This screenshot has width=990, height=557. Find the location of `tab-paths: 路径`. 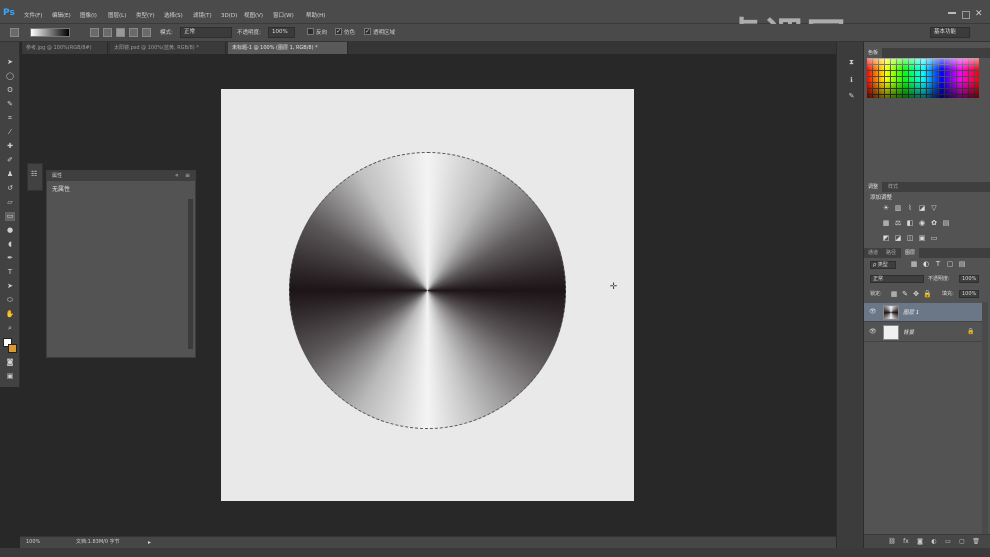

tab-paths: 路径 is located at coordinates (891, 253).